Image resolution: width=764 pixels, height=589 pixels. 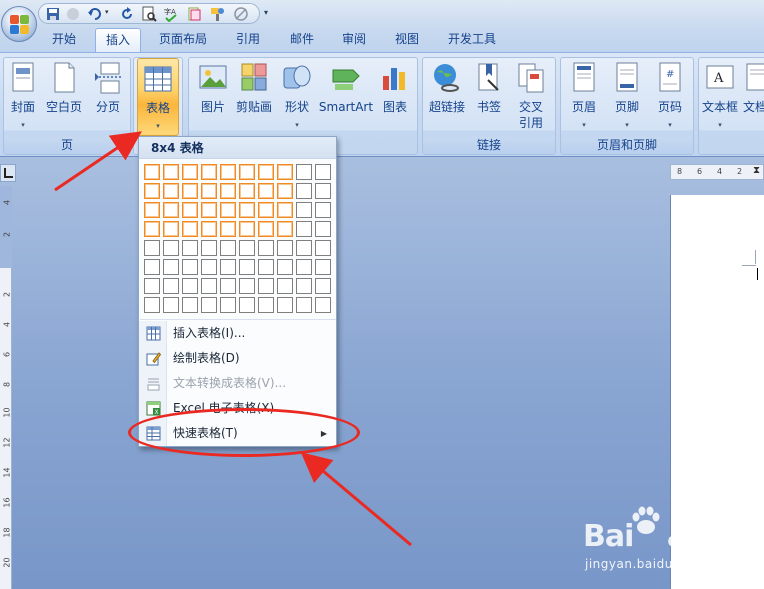 I want to click on tab-selector, so click(x=8, y=173).